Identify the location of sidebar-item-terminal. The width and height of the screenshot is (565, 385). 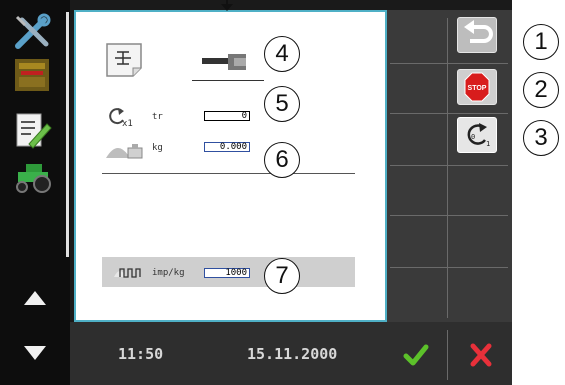
(33, 75).